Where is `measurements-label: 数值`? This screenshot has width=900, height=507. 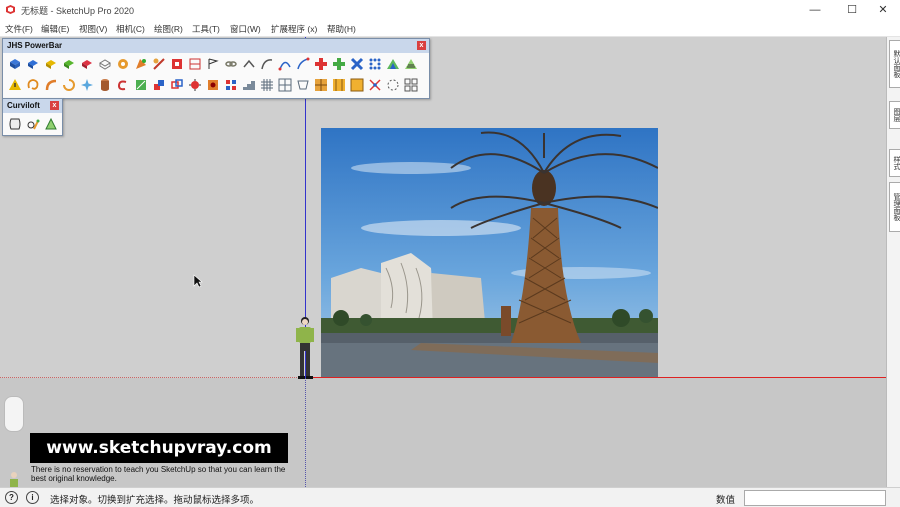
measurements-label: 数值 is located at coordinates (726, 500).